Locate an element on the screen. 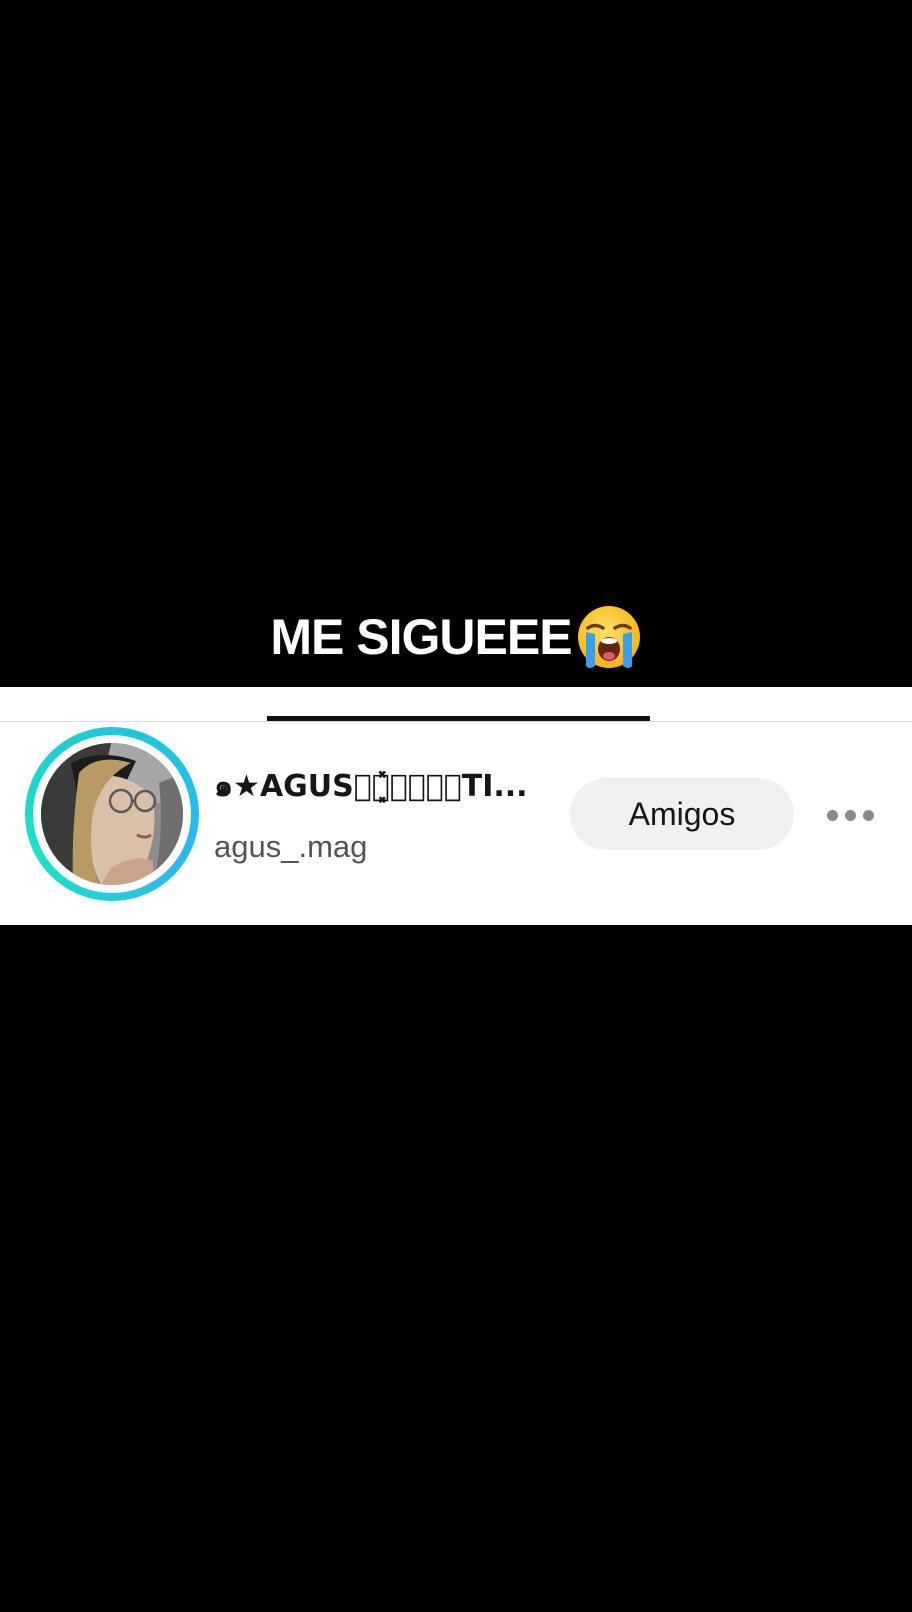 The width and height of the screenshot is (912, 1612). friends-button: Amigos is located at coordinates (682, 814).